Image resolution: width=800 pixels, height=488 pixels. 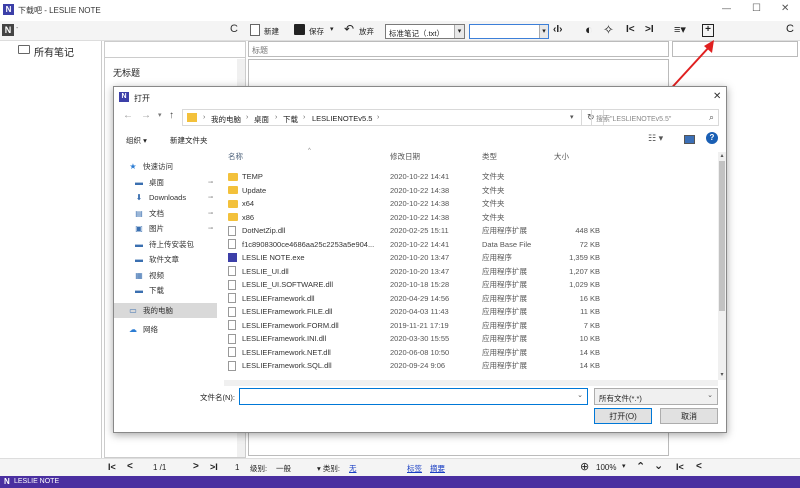 I want to click on category-link: 无, so click(x=353, y=468).